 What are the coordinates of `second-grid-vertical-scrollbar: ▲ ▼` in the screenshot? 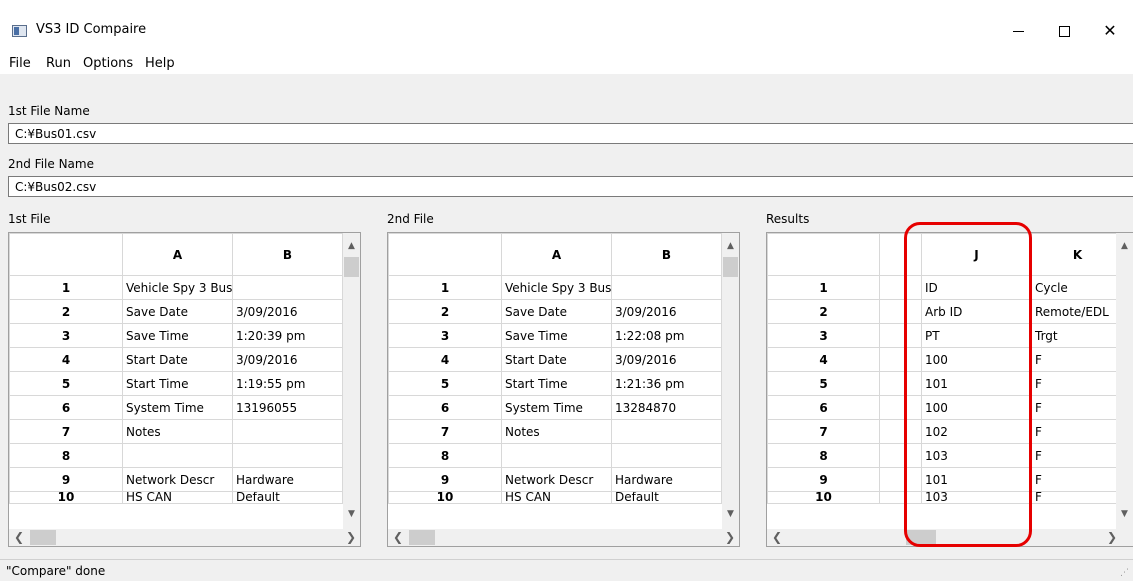 It's located at (730, 382).